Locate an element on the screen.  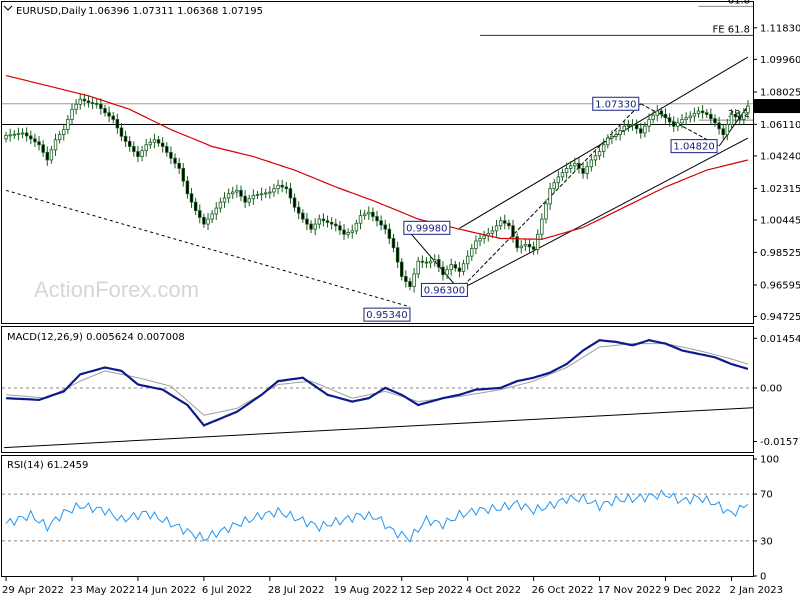
rsi-tick-label: 0 is located at coordinates (763, 577).